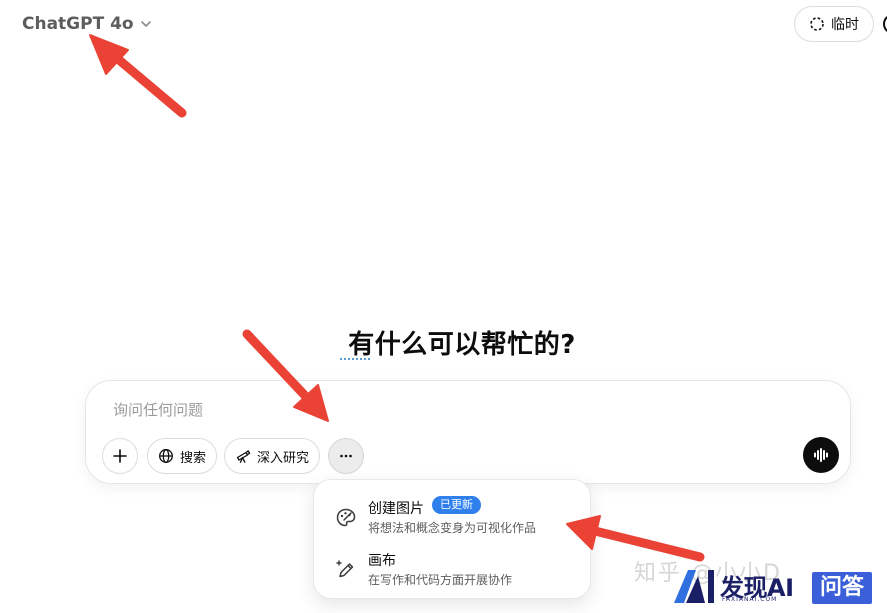 The width and height of the screenshot is (887, 613). What do you see at coordinates (694, 586) in the screenshot?
I see `ai-logo-icon` at bounding box center [694, 586].